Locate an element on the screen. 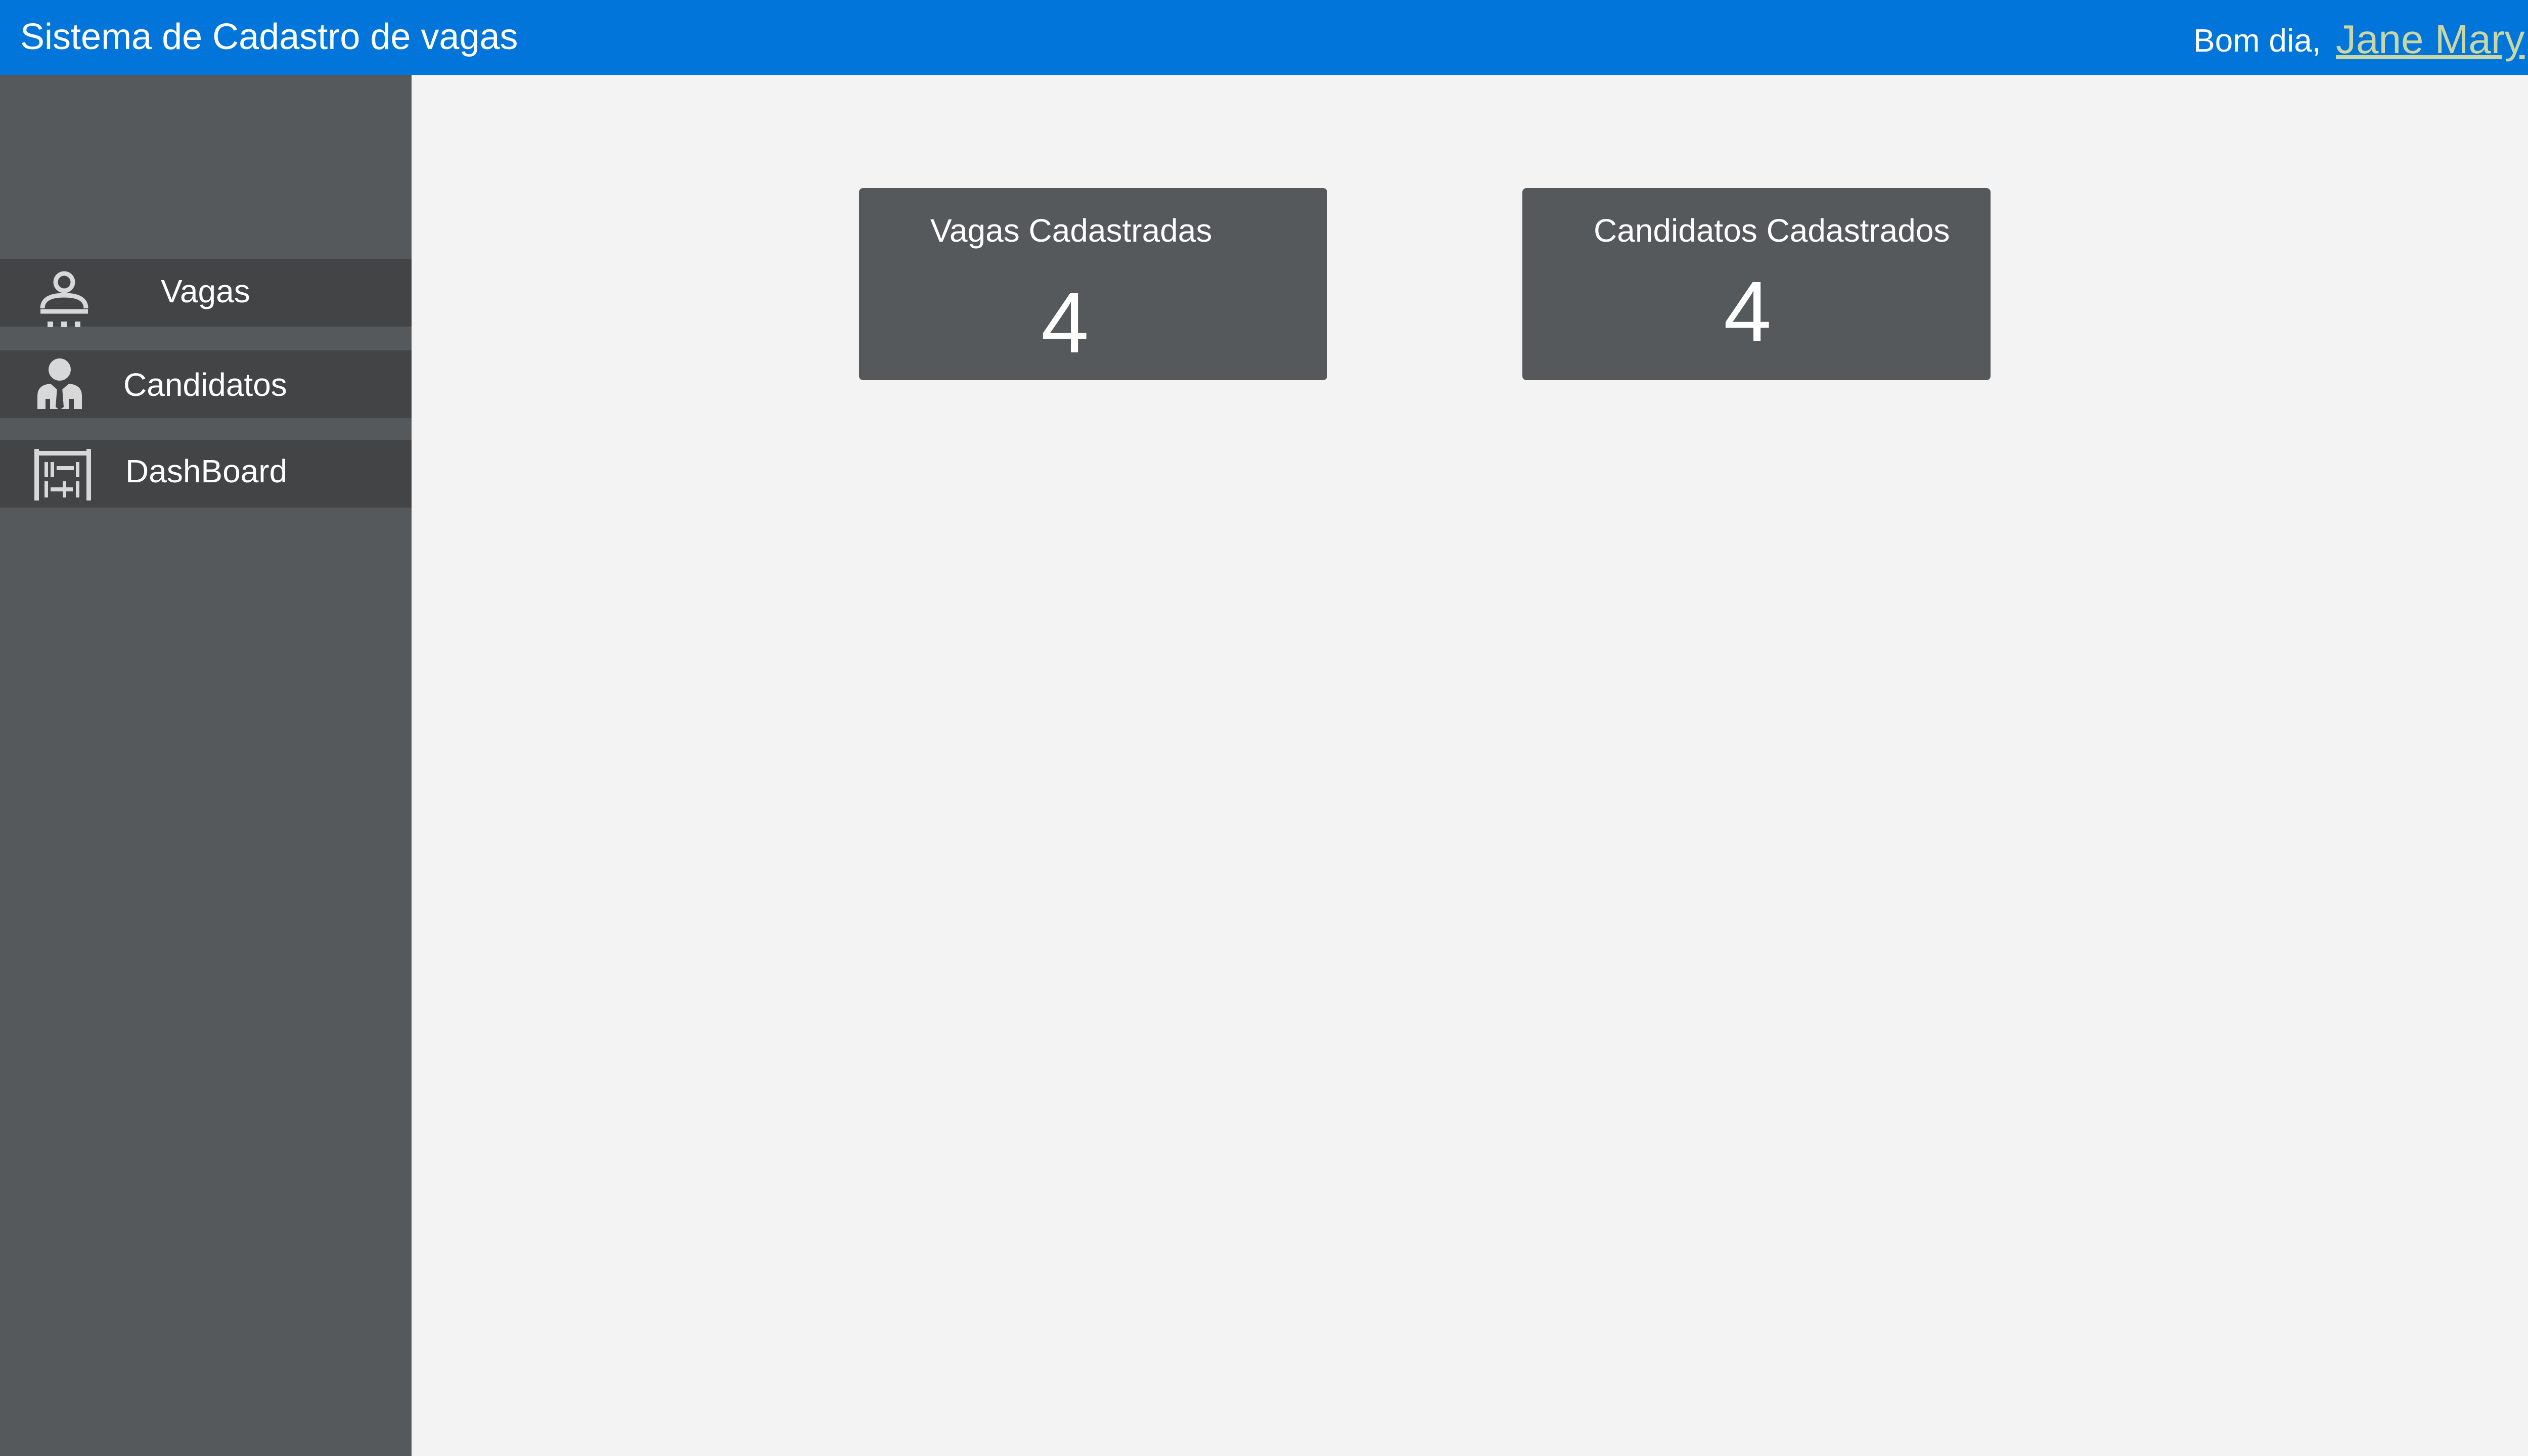  greeting-text: Bom dia, is located at coordinates (2257, 40).